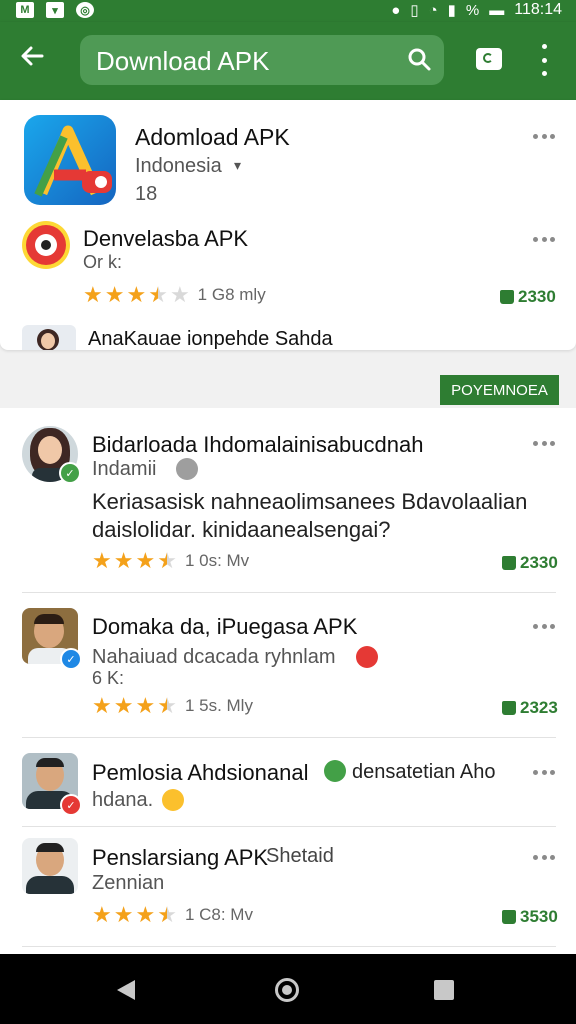  Describe the element at coordinates (472, 10) in the screenshot. I see `battery-percent: %` at that location.